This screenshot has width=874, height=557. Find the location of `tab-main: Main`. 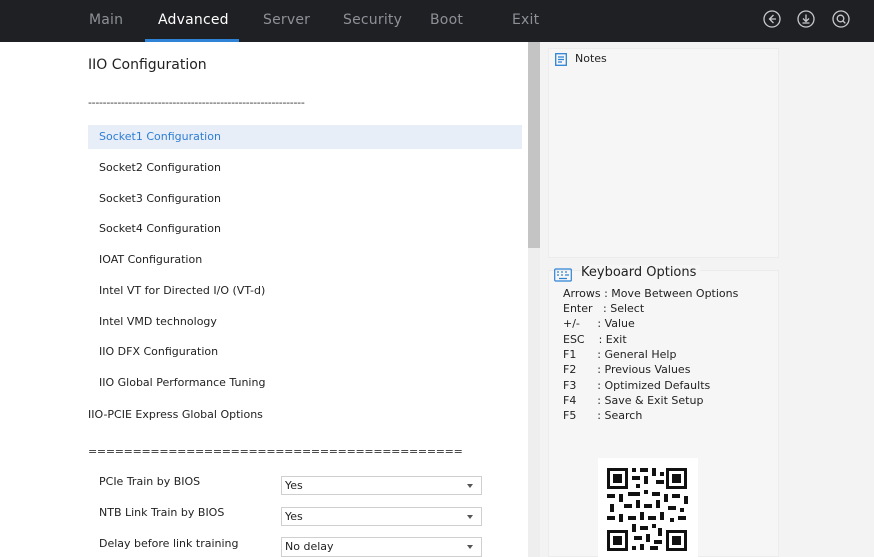

tab-main: Main is located at coordinates (106, 21).